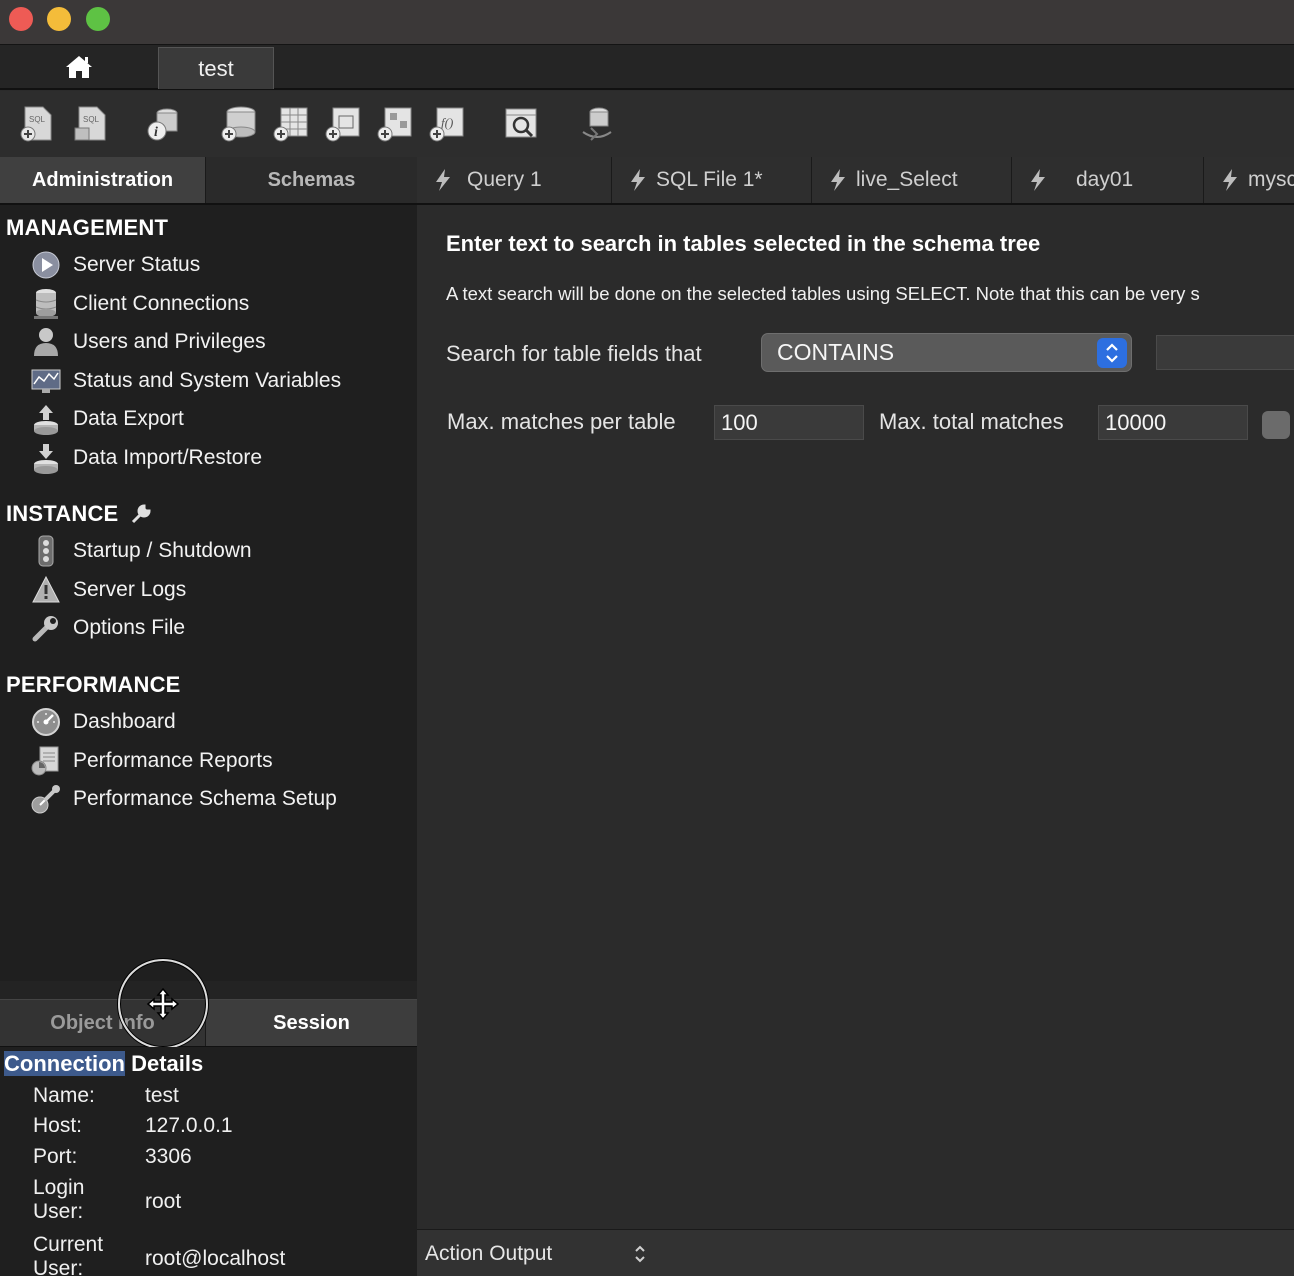  I want to click on export-icon, so click(46, 419).